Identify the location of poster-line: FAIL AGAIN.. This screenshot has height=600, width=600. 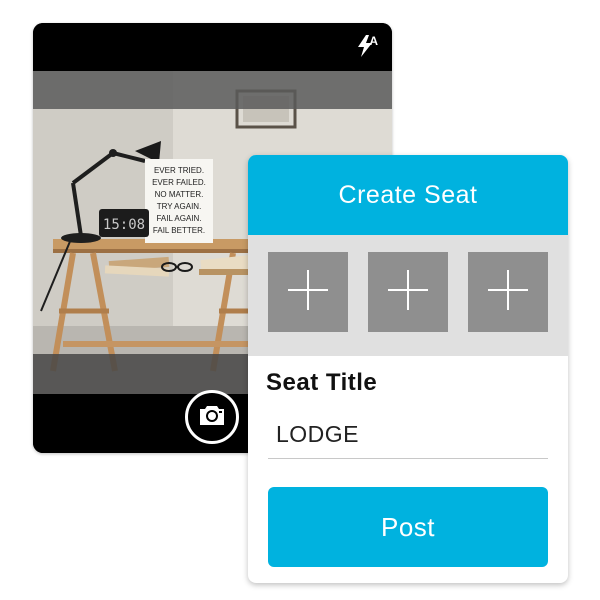
(178, 218).